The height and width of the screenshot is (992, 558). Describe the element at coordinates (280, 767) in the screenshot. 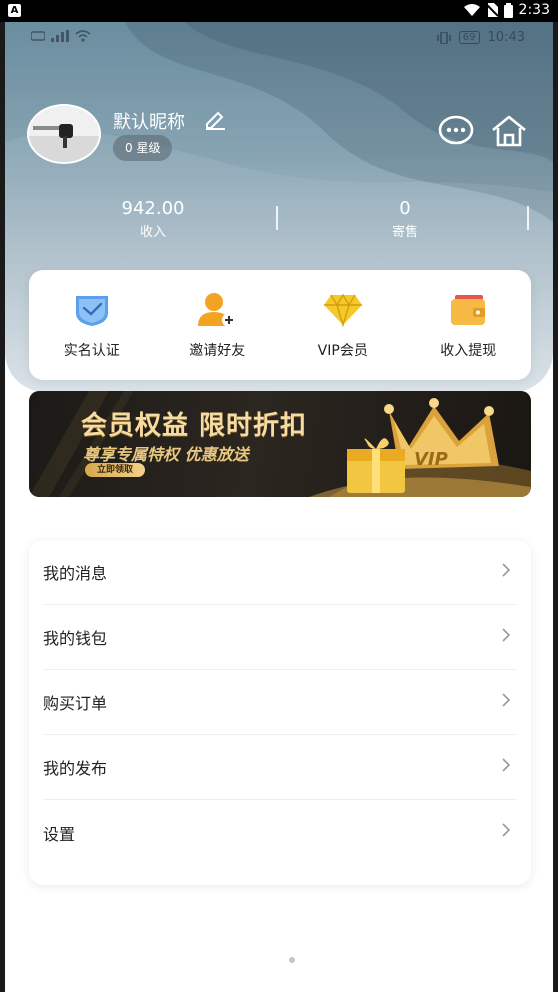

I see `menu-item-publications: 我的发布` at that location.